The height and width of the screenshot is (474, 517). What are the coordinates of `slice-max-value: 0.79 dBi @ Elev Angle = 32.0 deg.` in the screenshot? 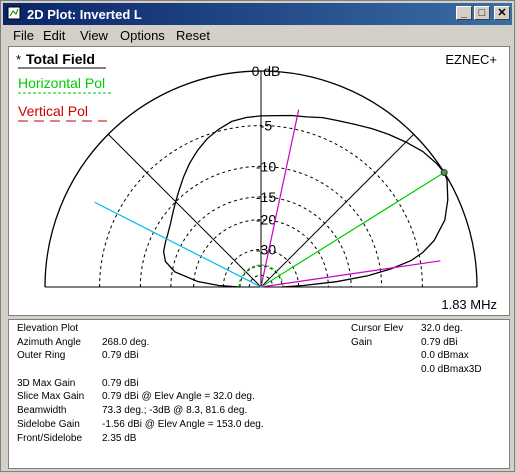 It's located at (178, 396).